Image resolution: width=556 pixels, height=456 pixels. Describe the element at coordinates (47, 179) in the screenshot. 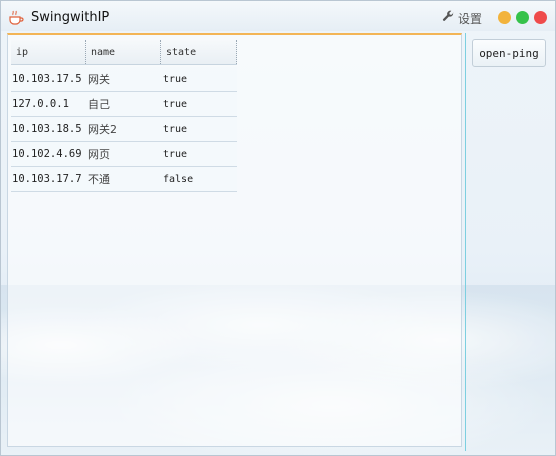

I see `cell-ip: 10.103.17.7` at that location.